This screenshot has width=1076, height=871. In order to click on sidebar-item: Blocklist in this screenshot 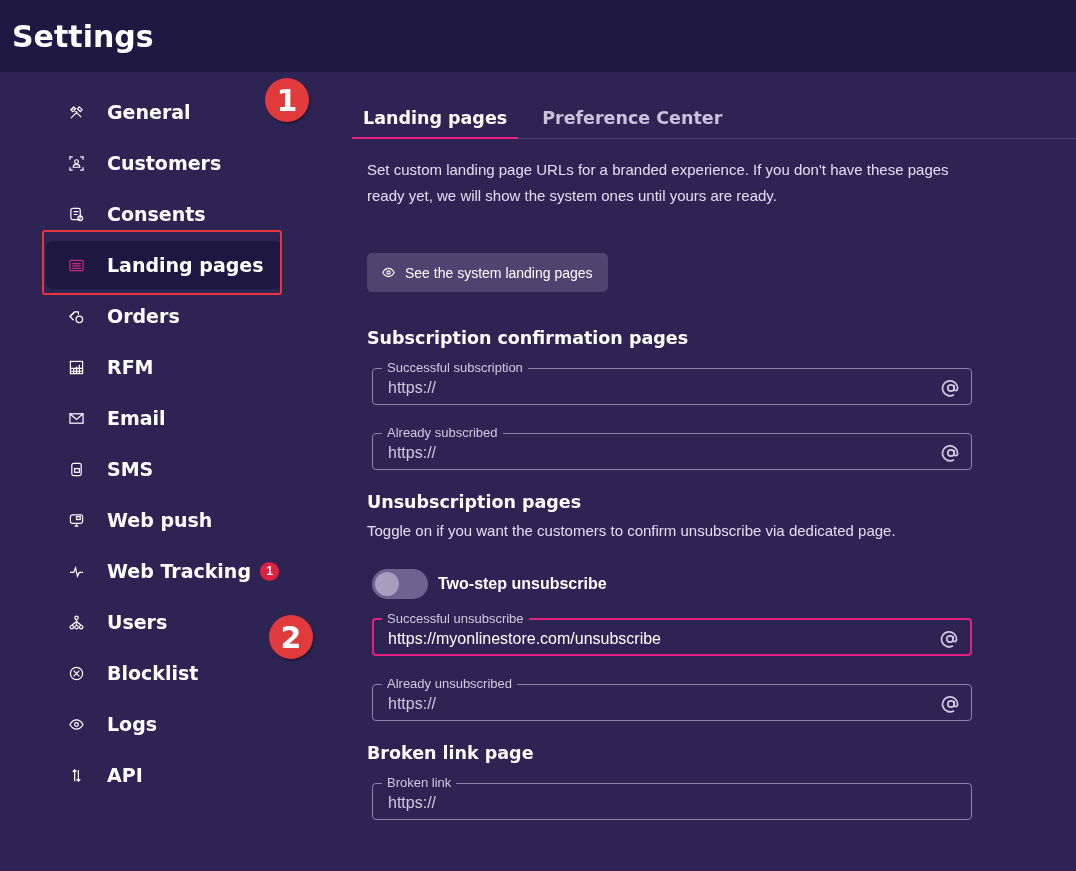, I will do `click(126, 673)`.